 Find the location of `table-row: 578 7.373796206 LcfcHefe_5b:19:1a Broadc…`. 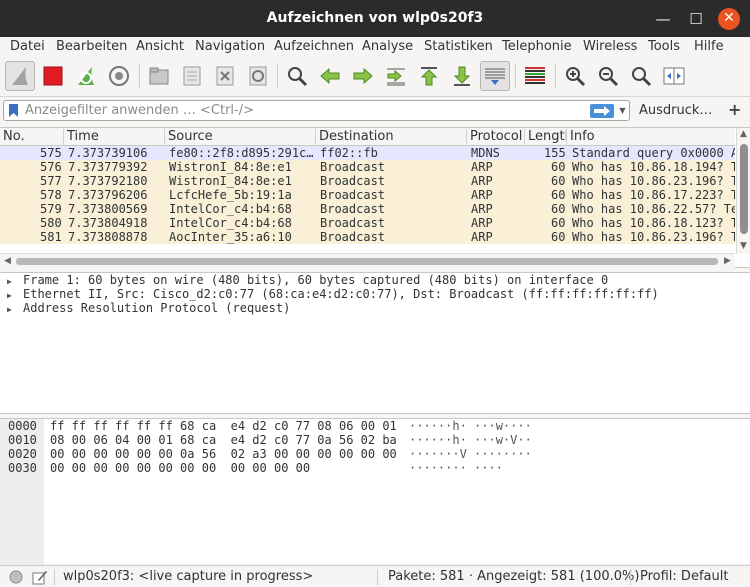

table-row: 578 7.373796206 LcfcHefe_5b:19:1a Broadc… is located at coordinates (367, 195).